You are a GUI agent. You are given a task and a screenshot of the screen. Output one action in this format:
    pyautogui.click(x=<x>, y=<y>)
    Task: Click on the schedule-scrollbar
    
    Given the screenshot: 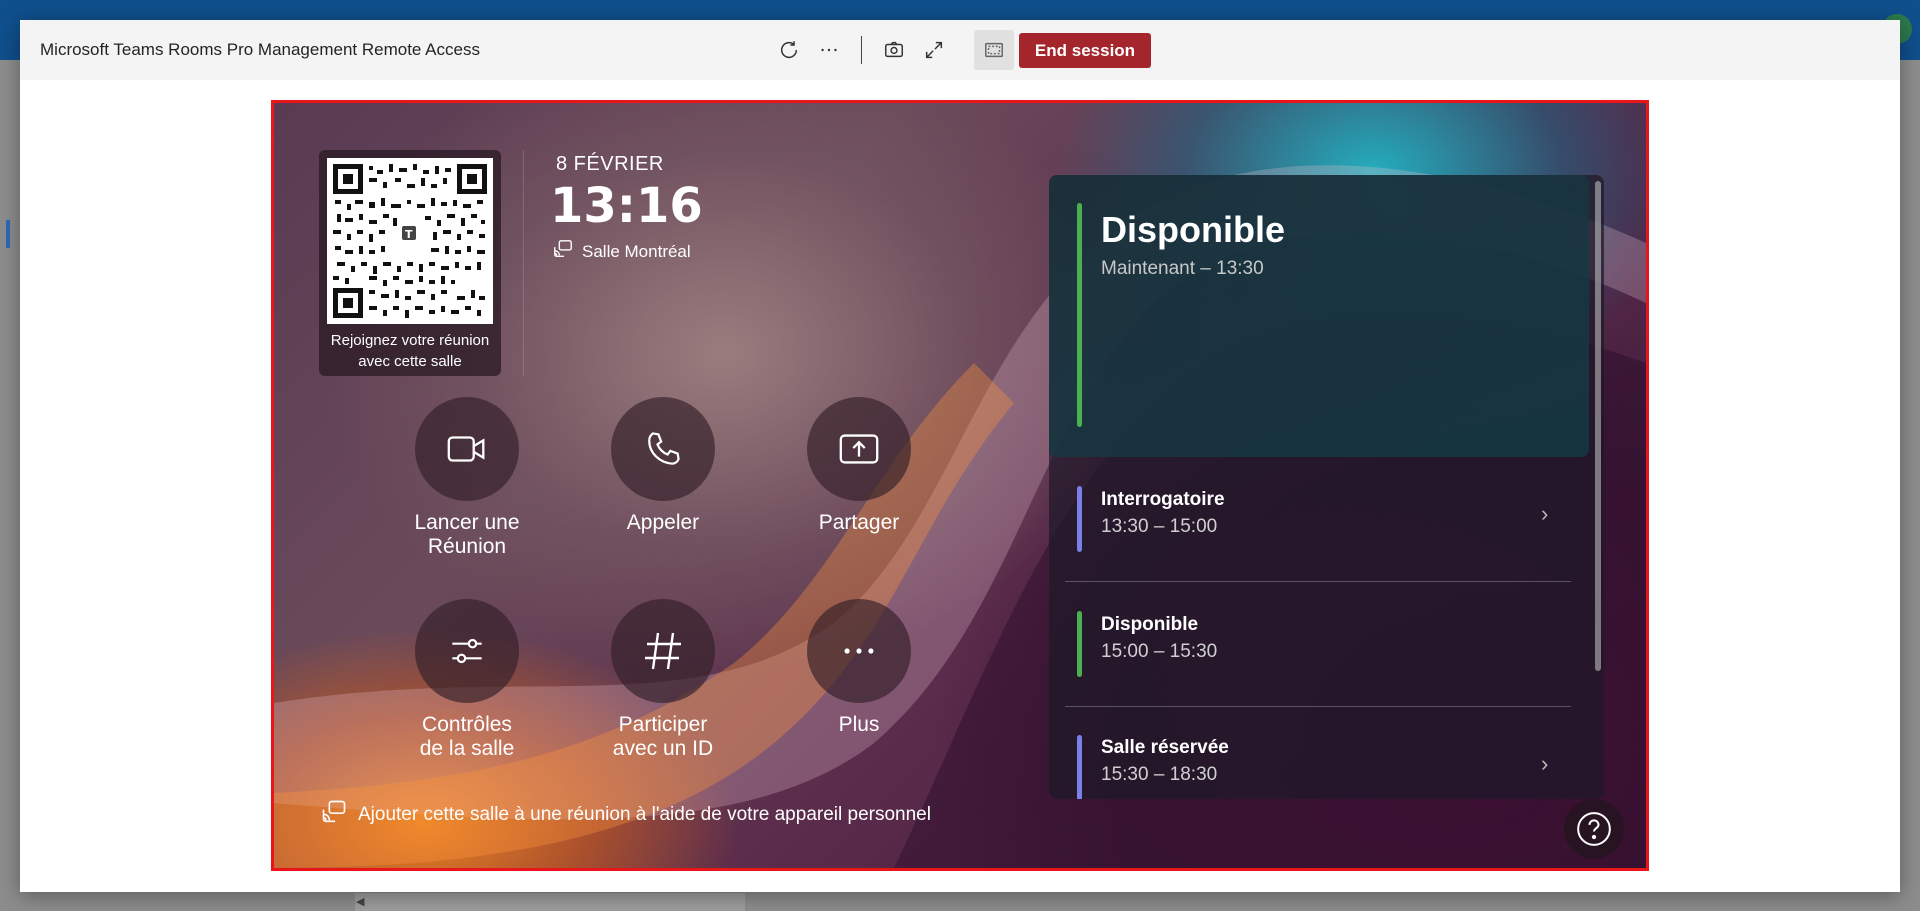 What is the action you would take?
    pyautogui.click(x=1598, y=426)
    